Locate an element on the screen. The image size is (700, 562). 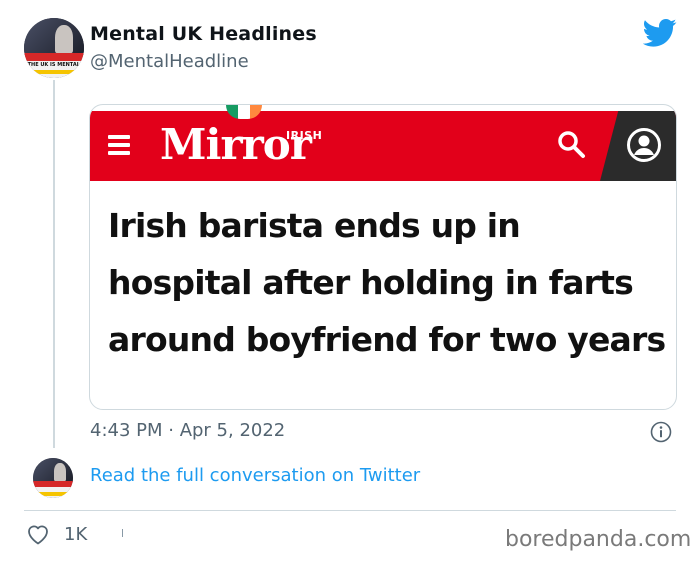
thread-line is located at coordinates (54, 264).